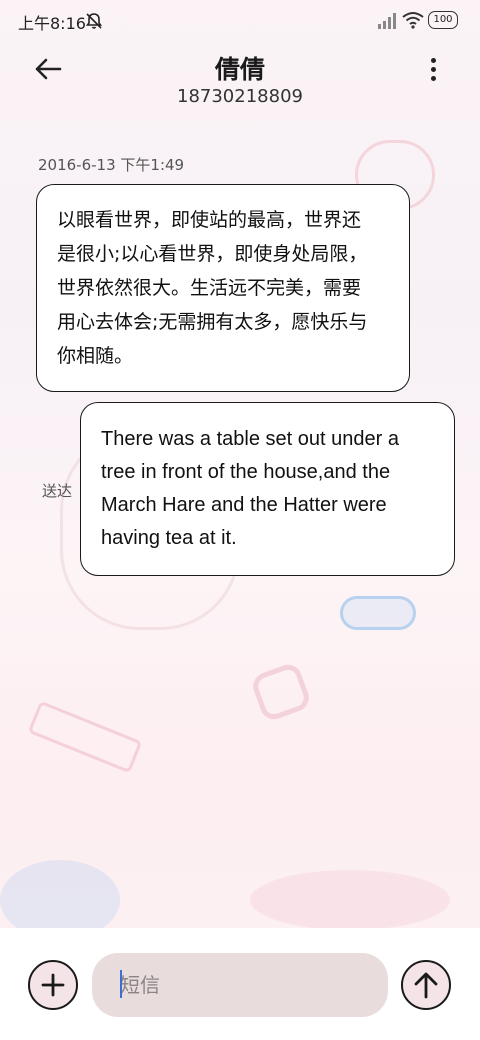 The image size is (480, 1040). I want to click on battery-icon: 100, so click(443, 20).